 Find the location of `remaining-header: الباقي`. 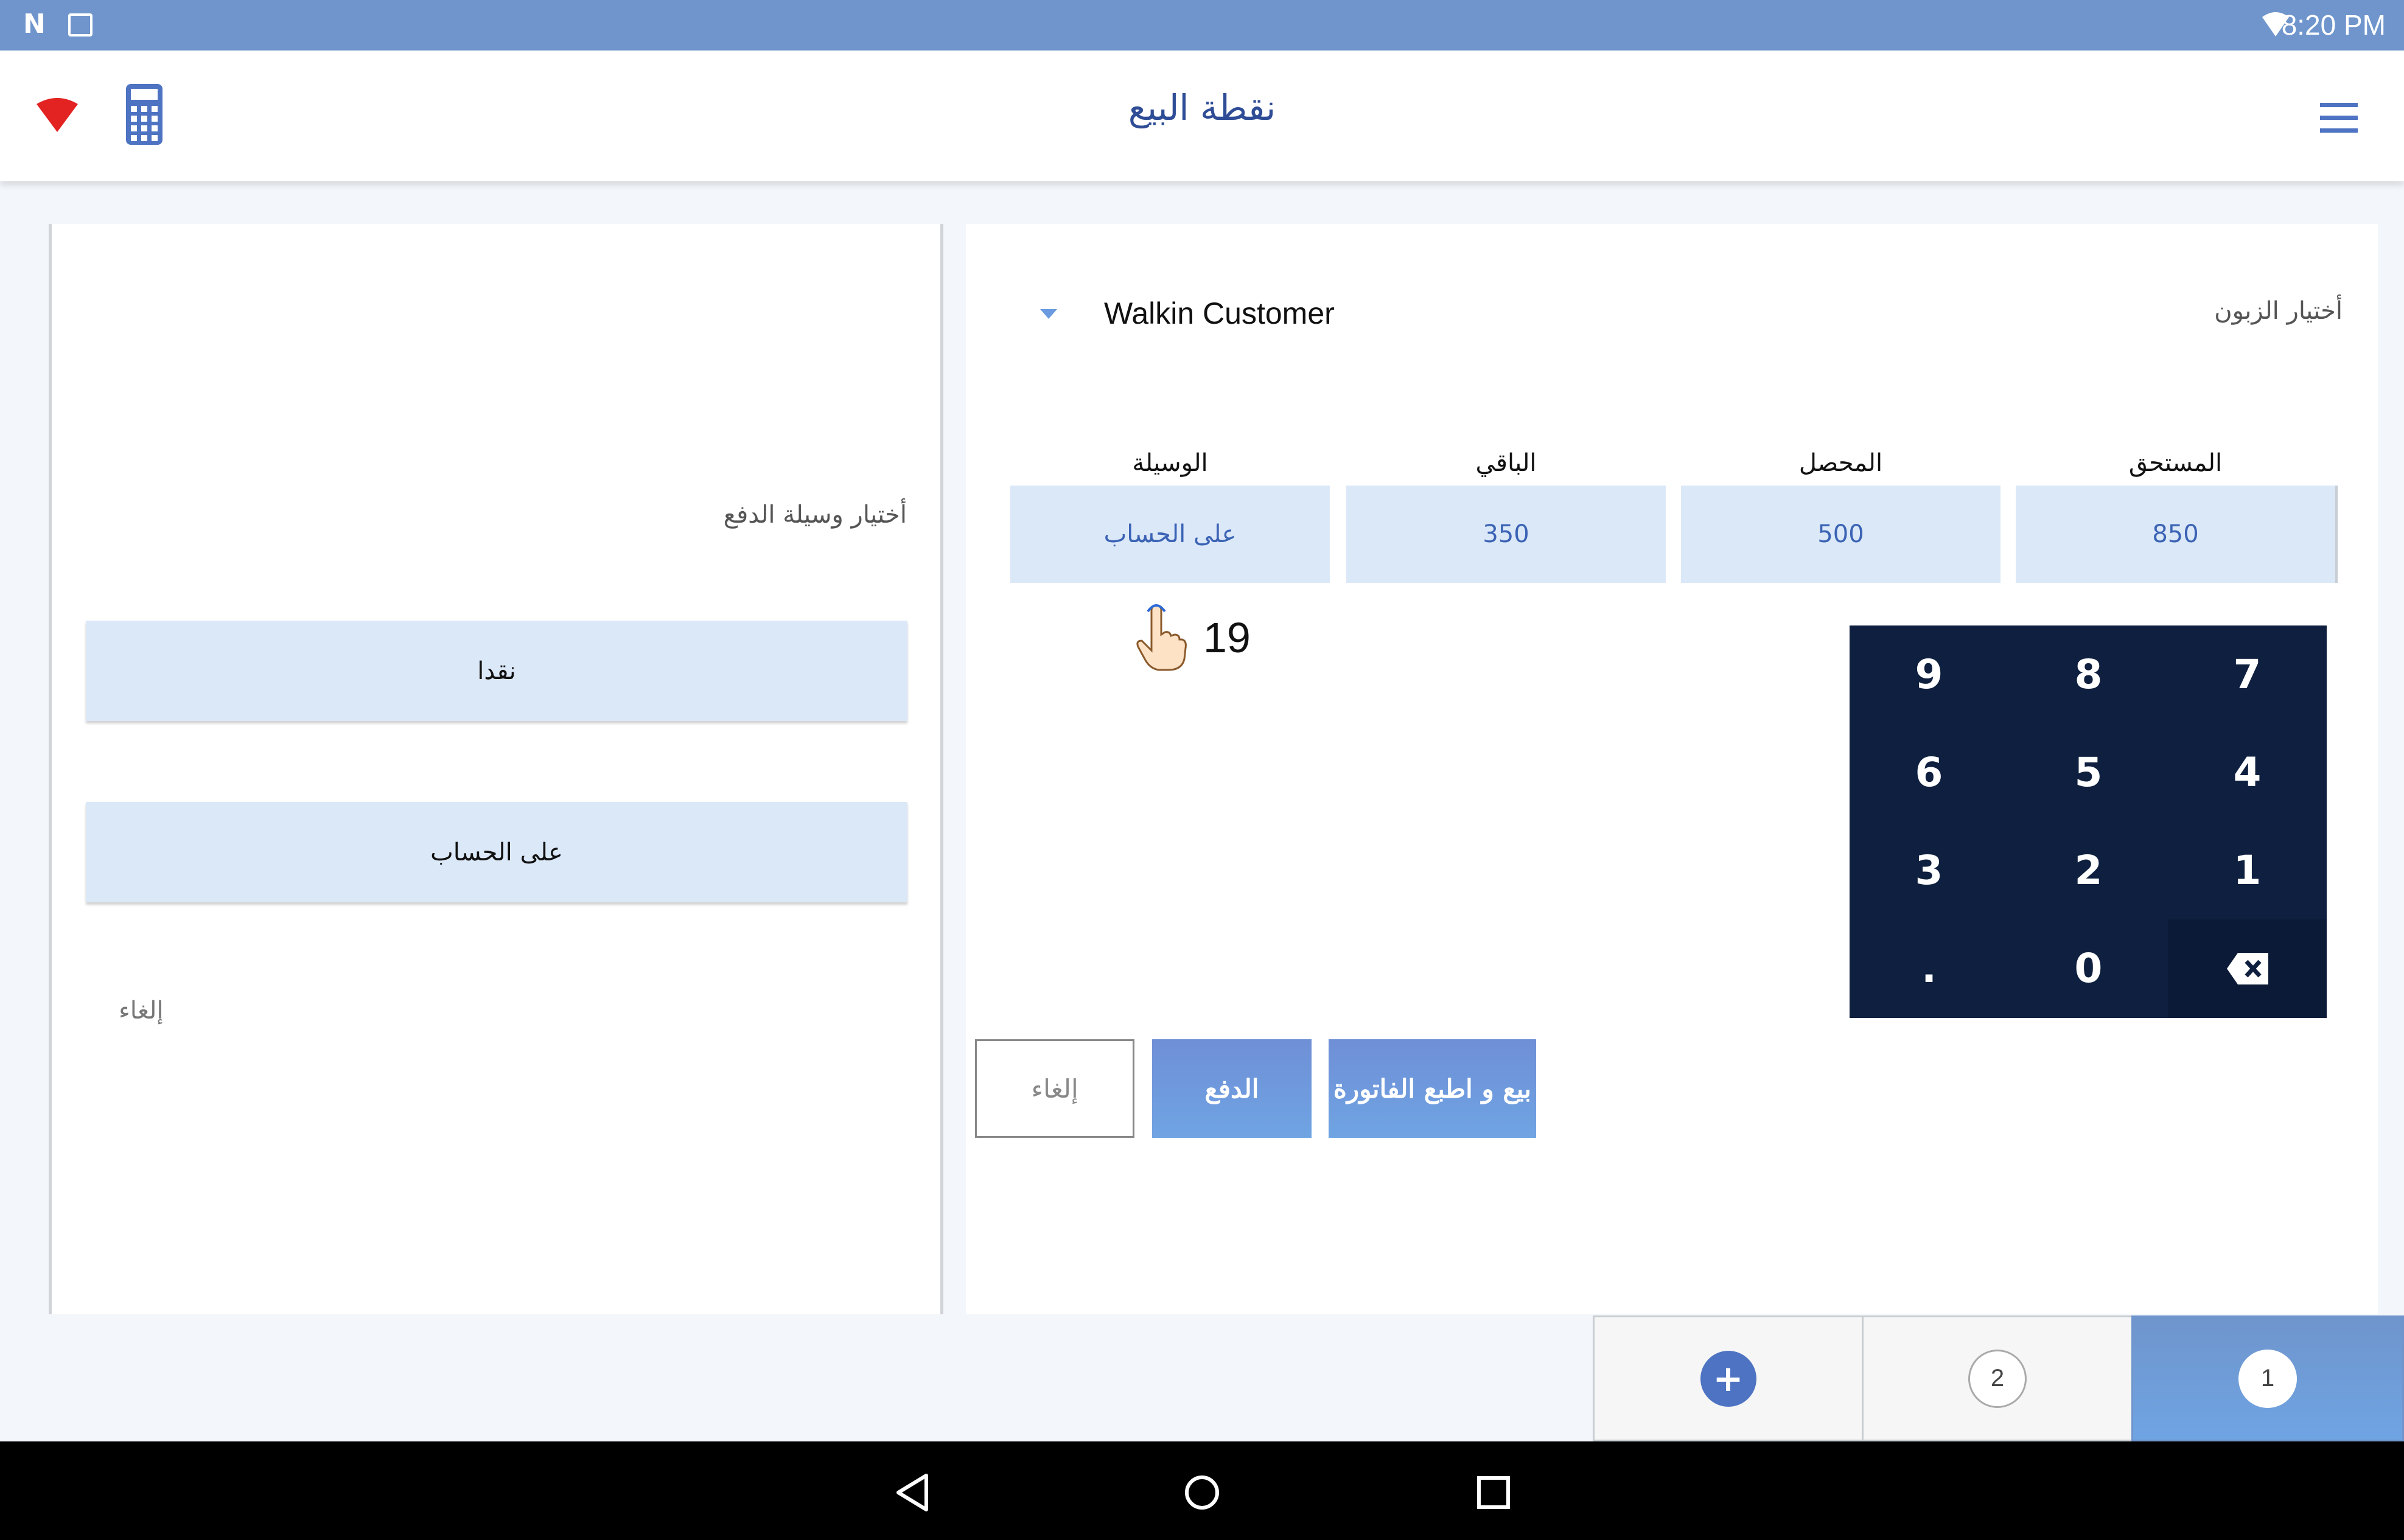

remaining-header: الباقي is located at coordinates (1506, 463).